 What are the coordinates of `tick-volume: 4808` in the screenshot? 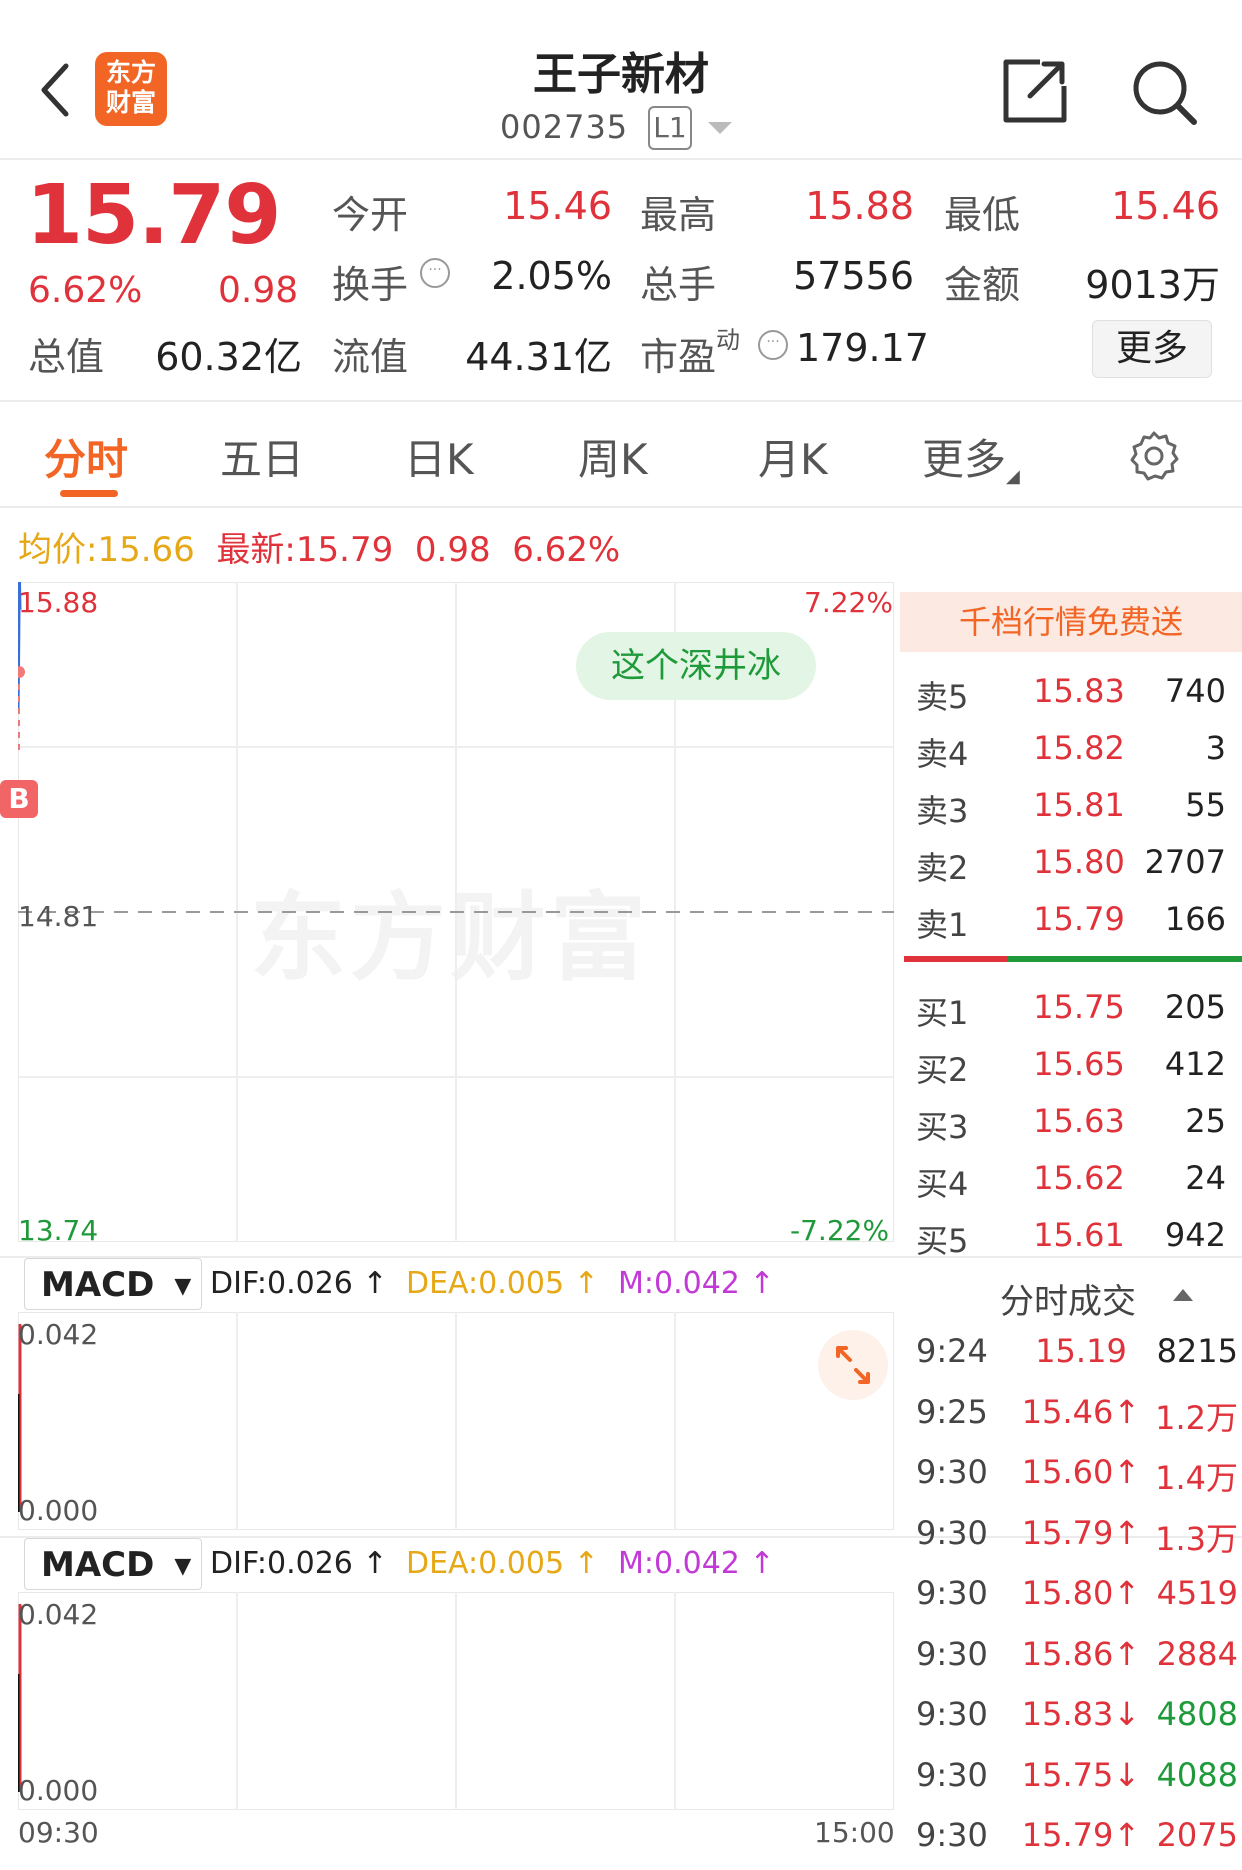 It's located at (1197, 1714).